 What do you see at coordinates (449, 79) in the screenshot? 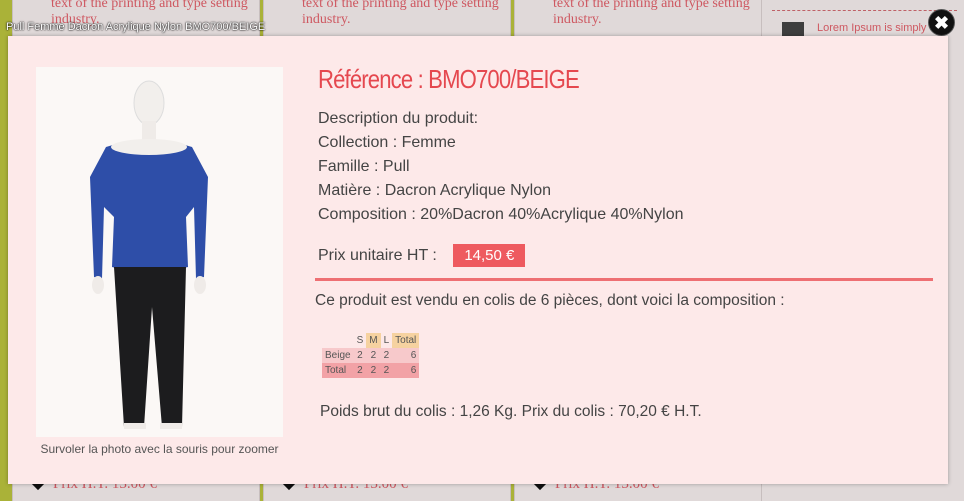
I see `product-reference: Référence : BMO700/BEIGE` at bounding box center [449, 79].